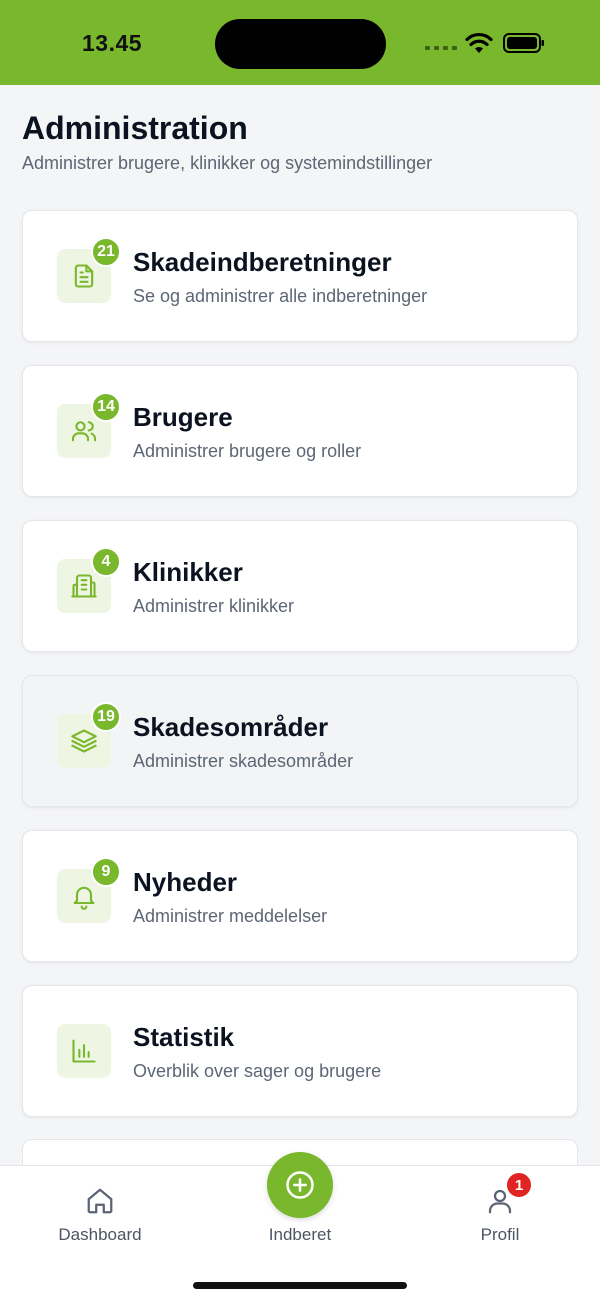  Describe the element at coordinates (280, 296) in the screenshot. I see `card-description: Se og administrer alle indberetninger` at that location.